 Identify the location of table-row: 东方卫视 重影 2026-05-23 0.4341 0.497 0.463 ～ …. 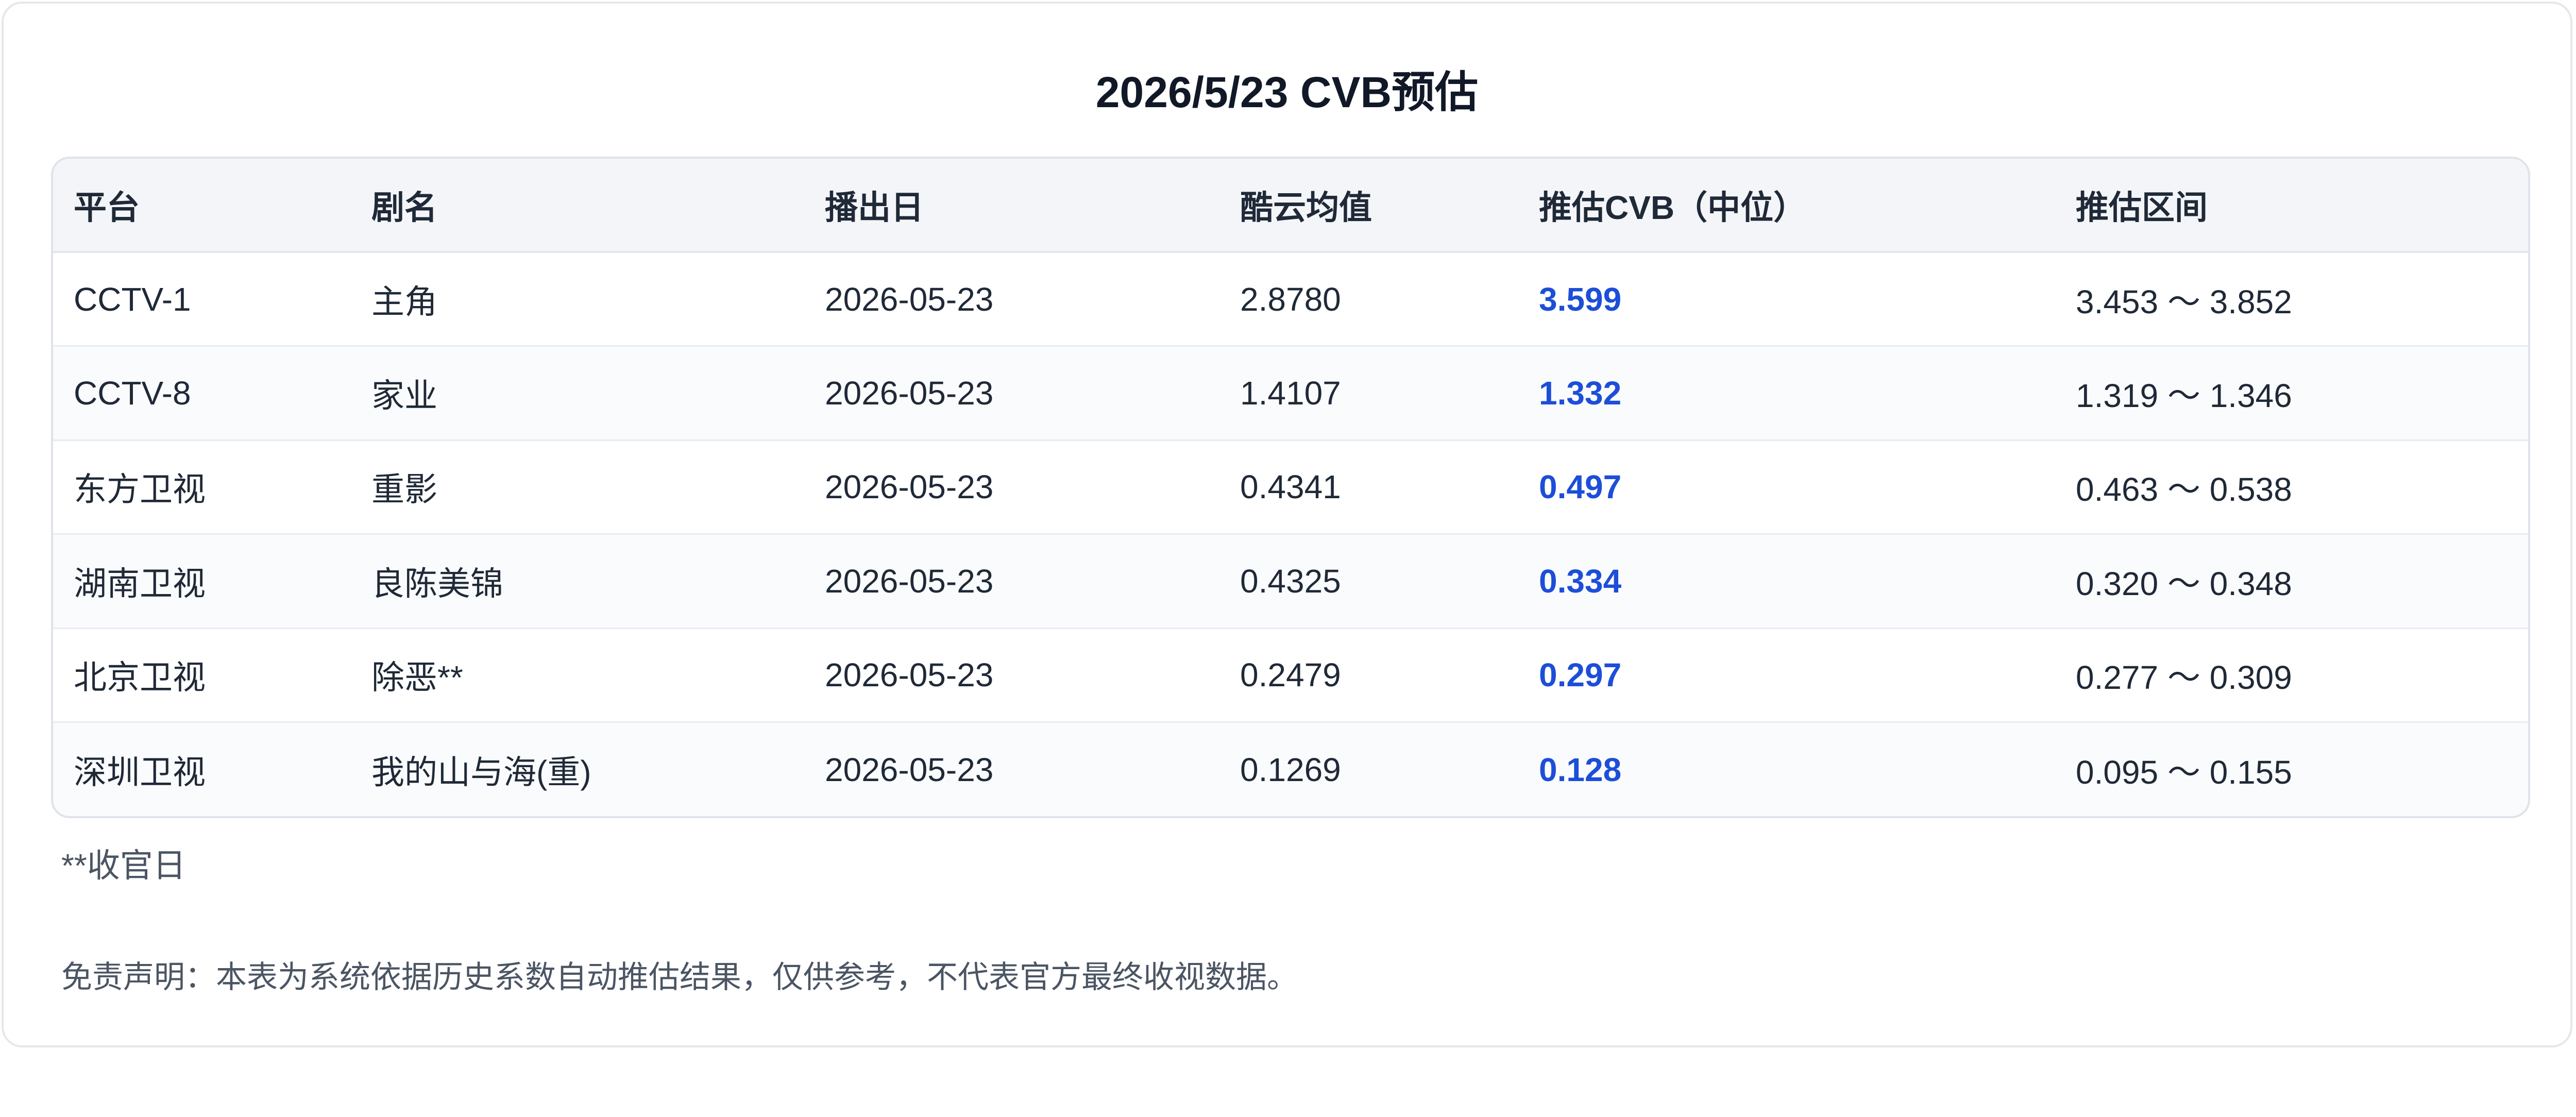
(1290, 487).